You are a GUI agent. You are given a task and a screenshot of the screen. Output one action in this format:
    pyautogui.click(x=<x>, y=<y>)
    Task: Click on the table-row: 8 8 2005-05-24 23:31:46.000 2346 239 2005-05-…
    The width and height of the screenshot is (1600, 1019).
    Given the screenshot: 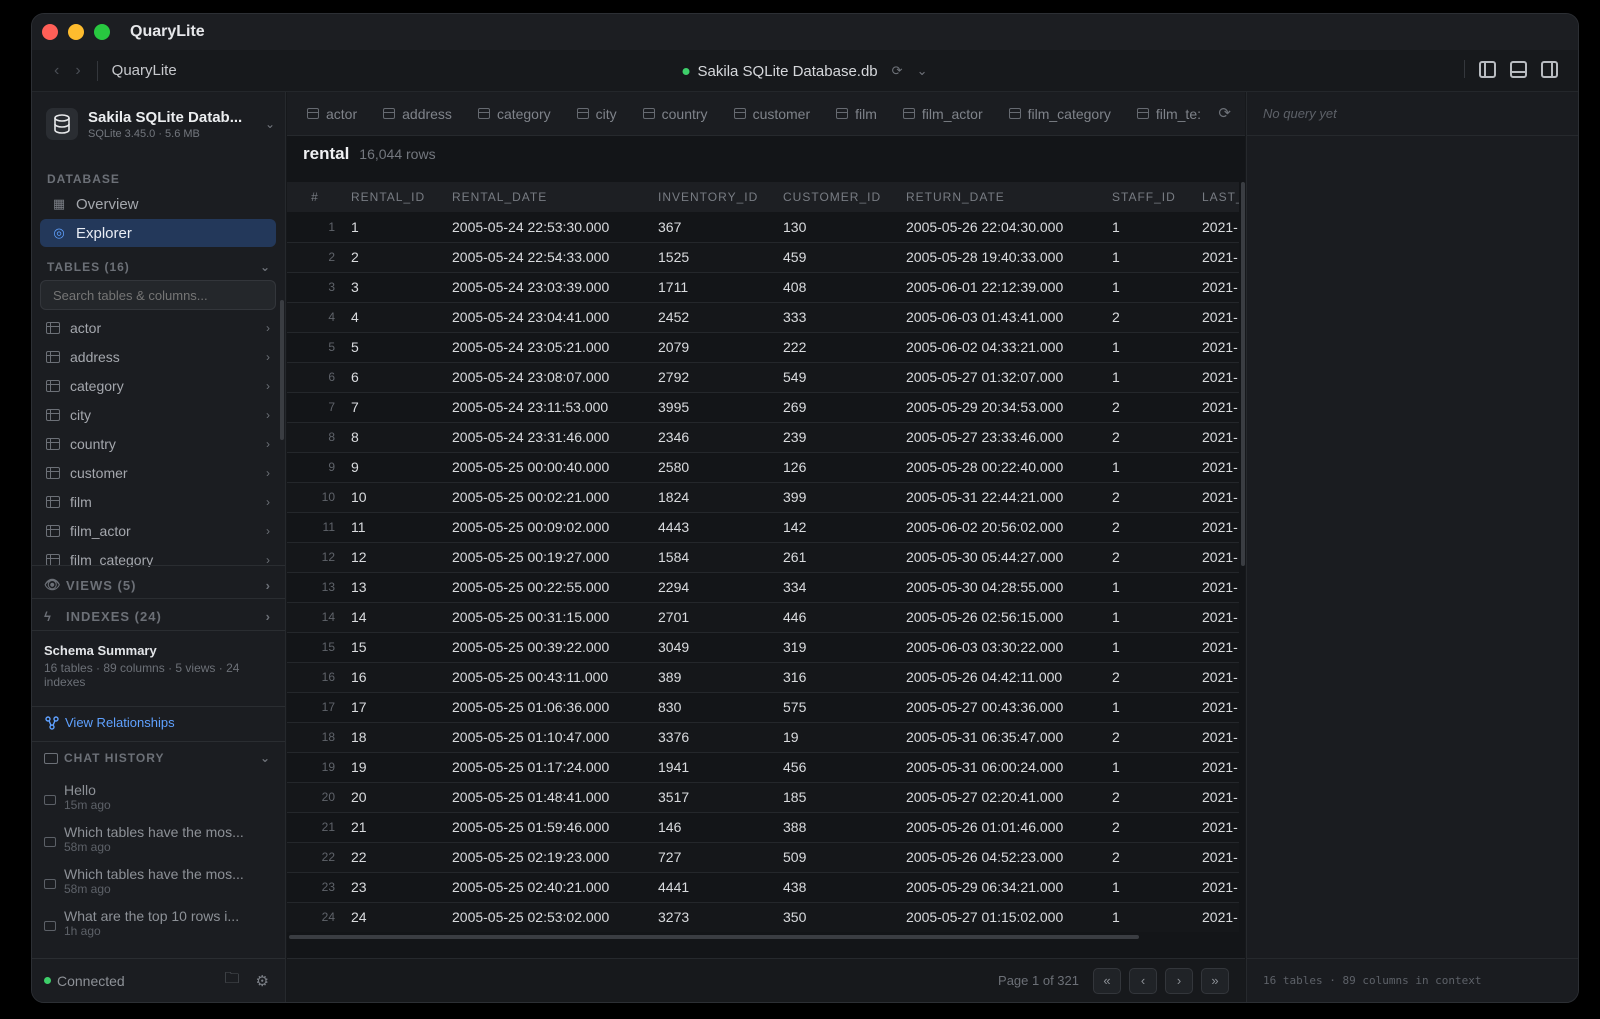 What is the action you would take?
    pyautogui.click(x=763, y=437)
    